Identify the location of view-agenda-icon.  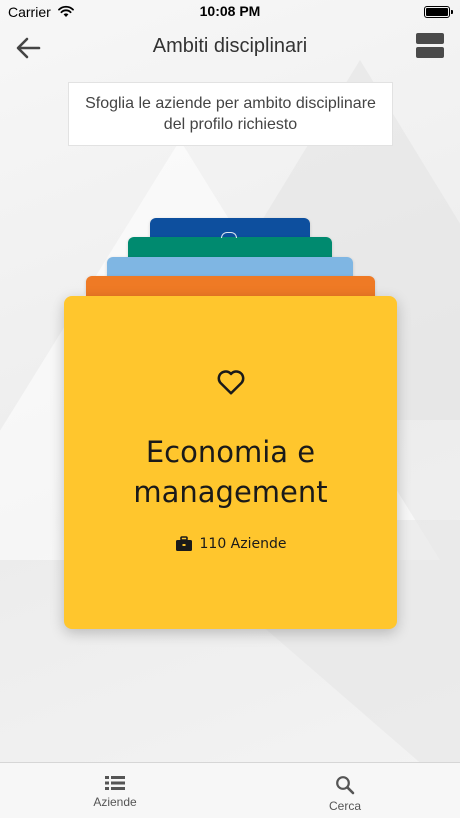
(430, 45).